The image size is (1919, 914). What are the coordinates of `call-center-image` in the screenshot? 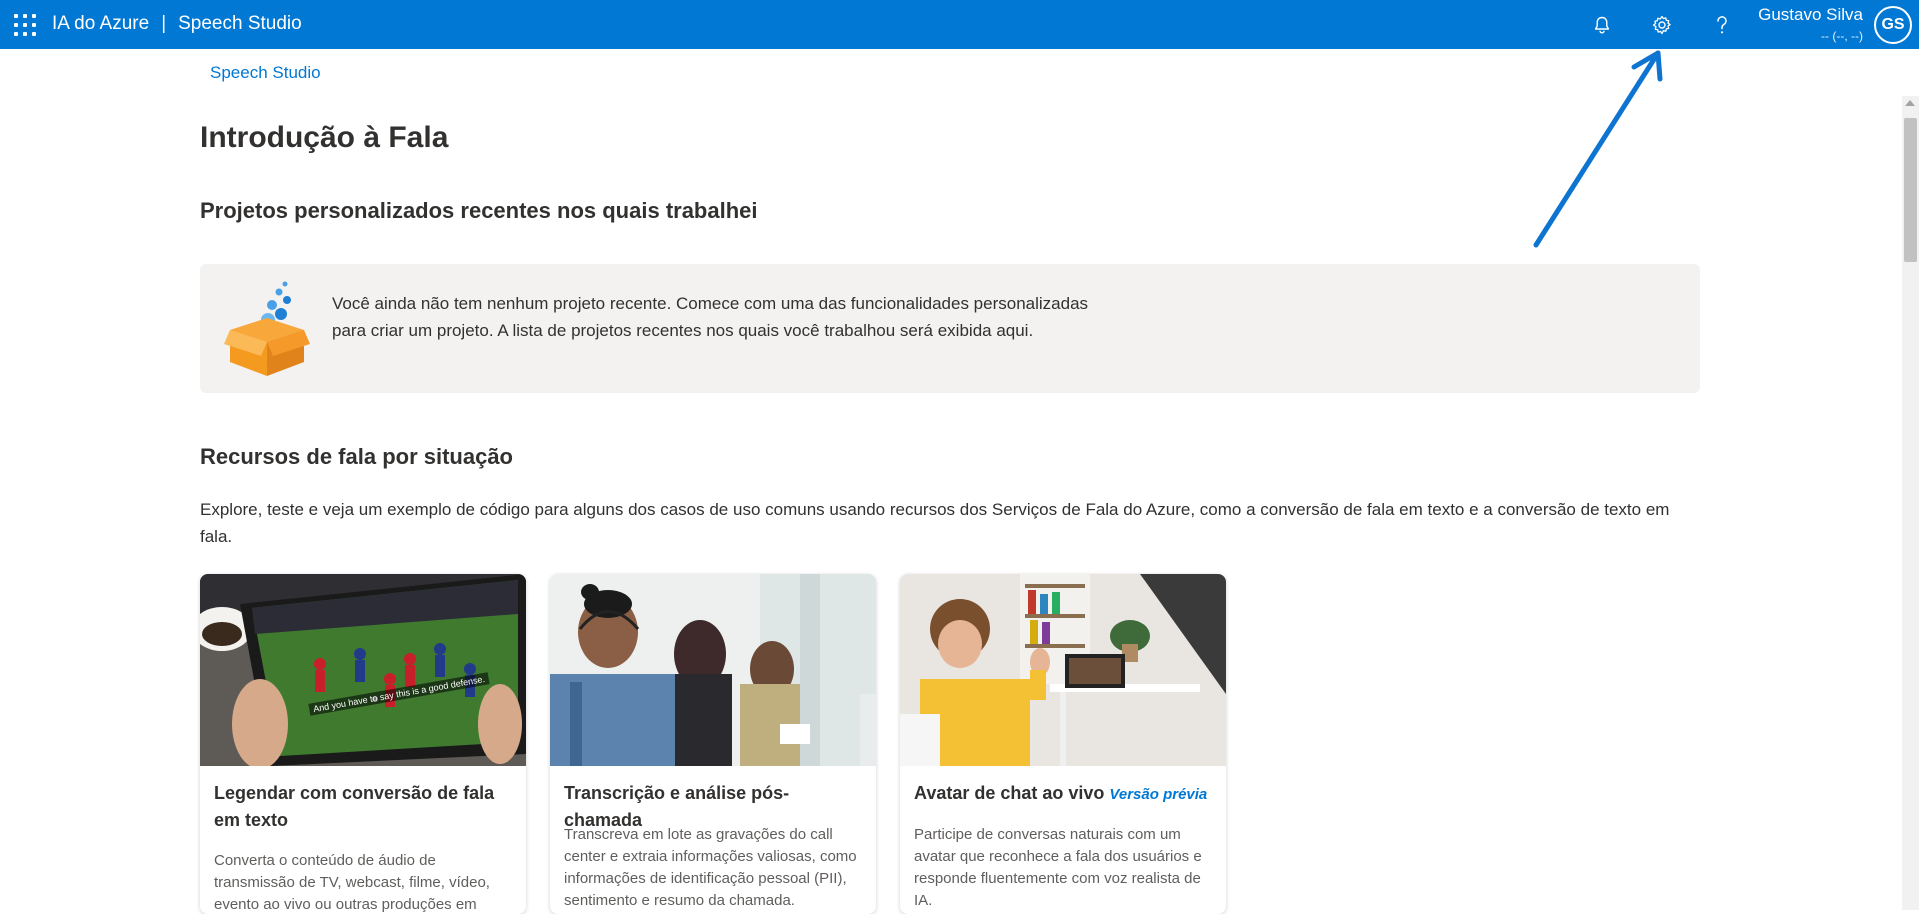 It's located at (713, 670).